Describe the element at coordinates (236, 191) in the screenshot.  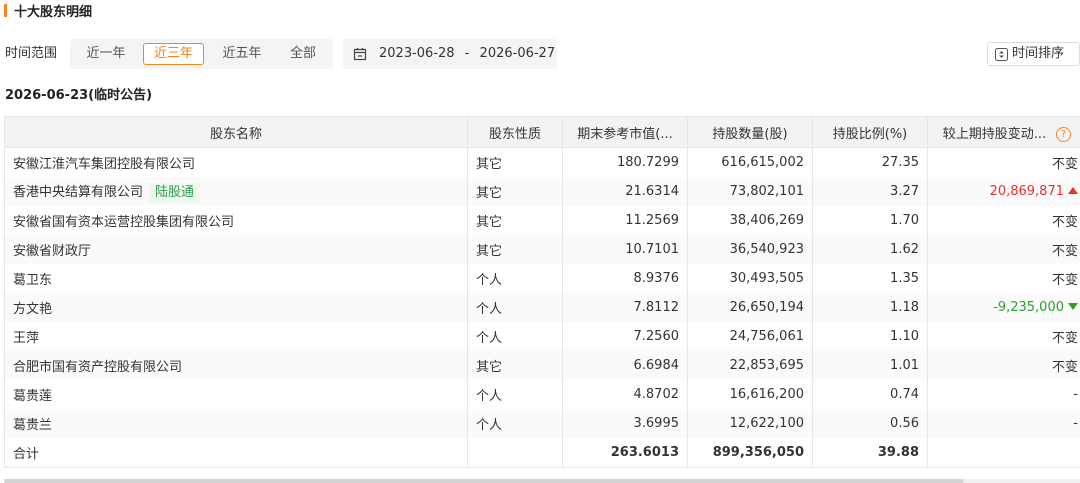
I see `cell-name: 香港中央结算有限公司 陆股通` at that location.